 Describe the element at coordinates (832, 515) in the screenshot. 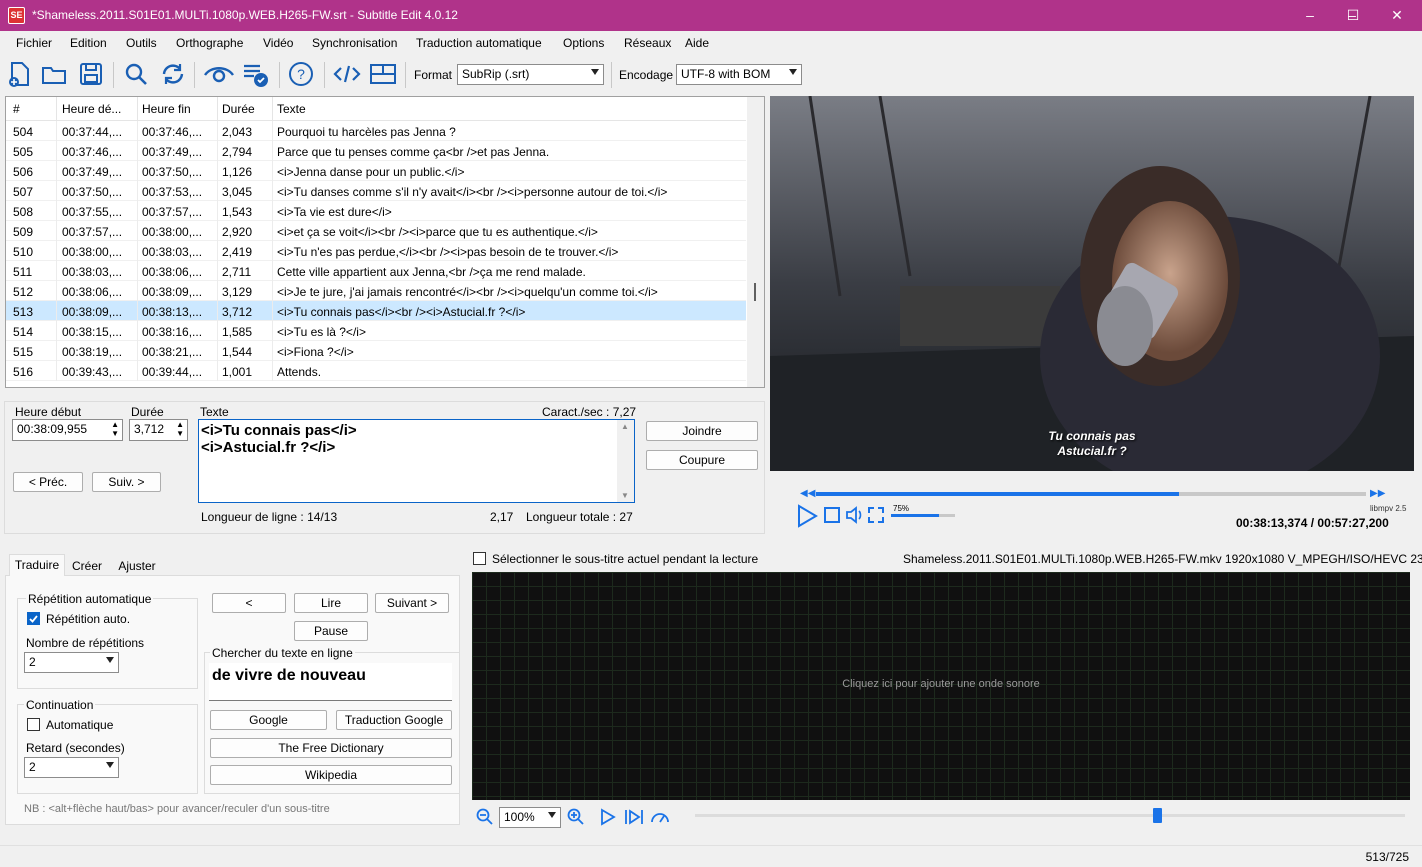

I see `stop-icon` at that location.